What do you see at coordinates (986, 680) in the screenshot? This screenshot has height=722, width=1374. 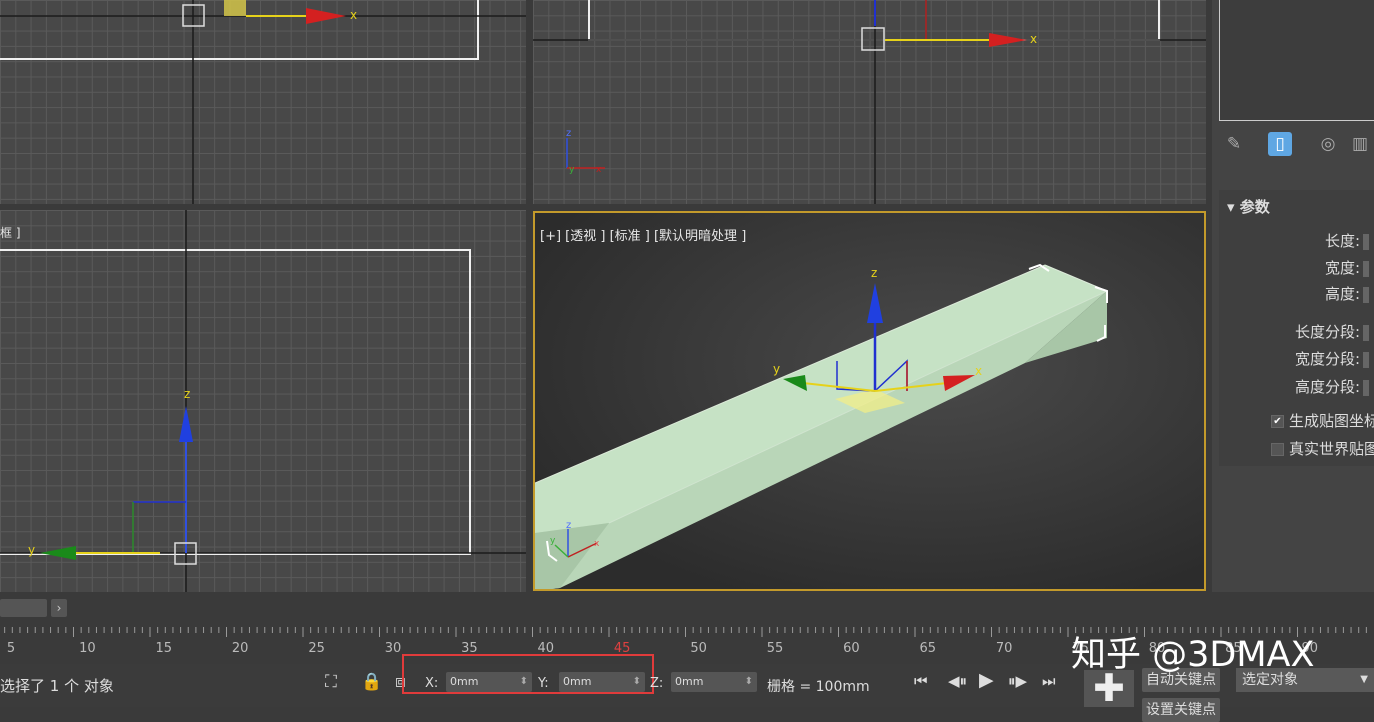 I see `play-icon: ▶` at bounding box center [986, 680].